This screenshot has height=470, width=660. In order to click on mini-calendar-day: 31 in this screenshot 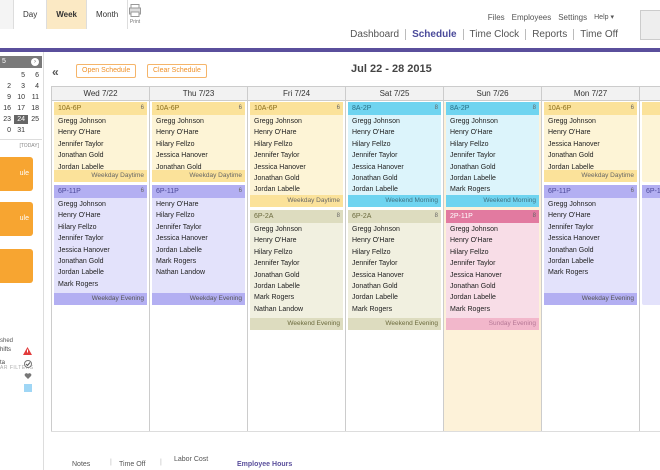, I will do `click(21, 130)`.